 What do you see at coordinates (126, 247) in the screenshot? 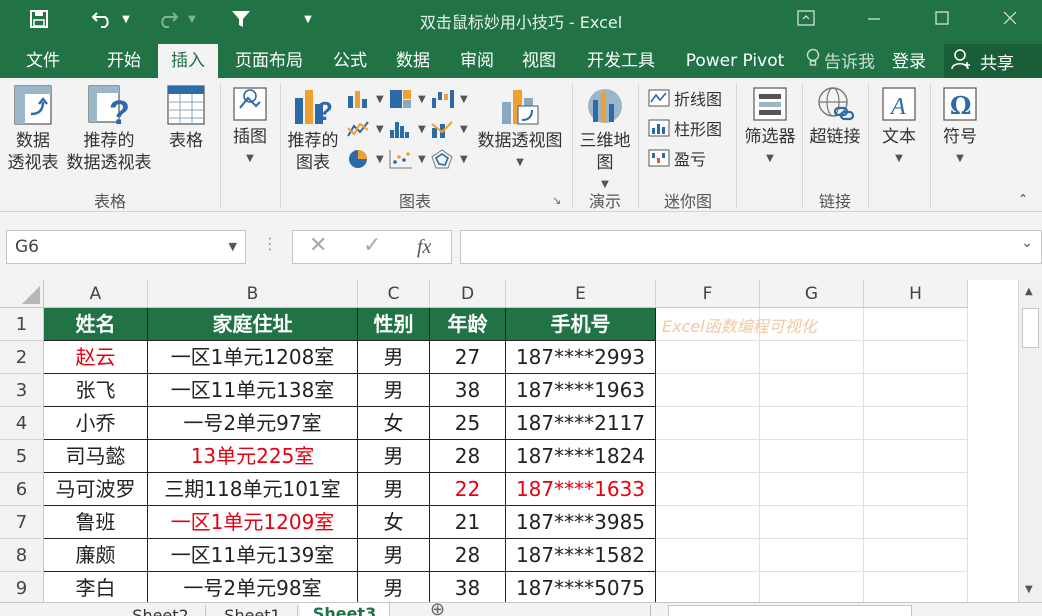
I see `name-box: G6 ▼` at bounding box center [126, 247].